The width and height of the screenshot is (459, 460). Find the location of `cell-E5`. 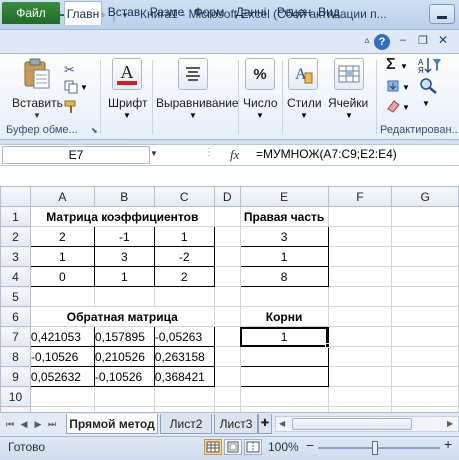

cell-E5 is located at coordinates (284, 296).